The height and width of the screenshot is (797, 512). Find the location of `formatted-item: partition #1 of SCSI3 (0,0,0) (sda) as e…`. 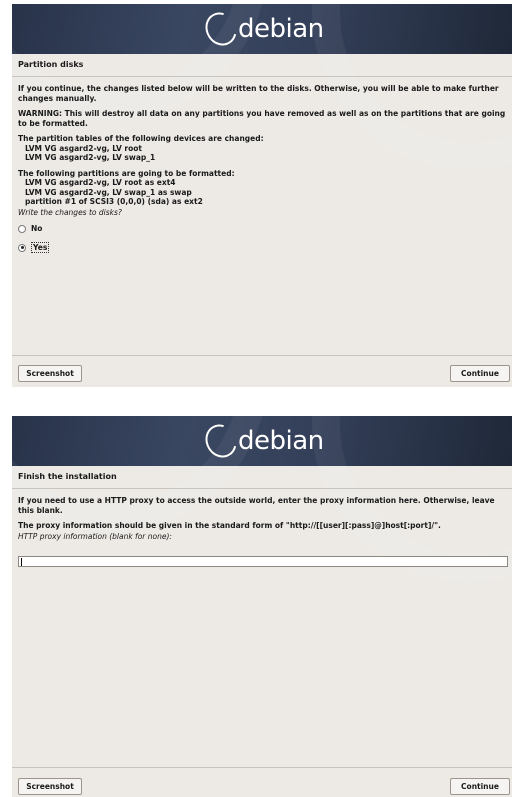

formatted-item: partition #1 of SCSI3 (0,0,0) (sda) as e… is located at coordinates (114, 201).